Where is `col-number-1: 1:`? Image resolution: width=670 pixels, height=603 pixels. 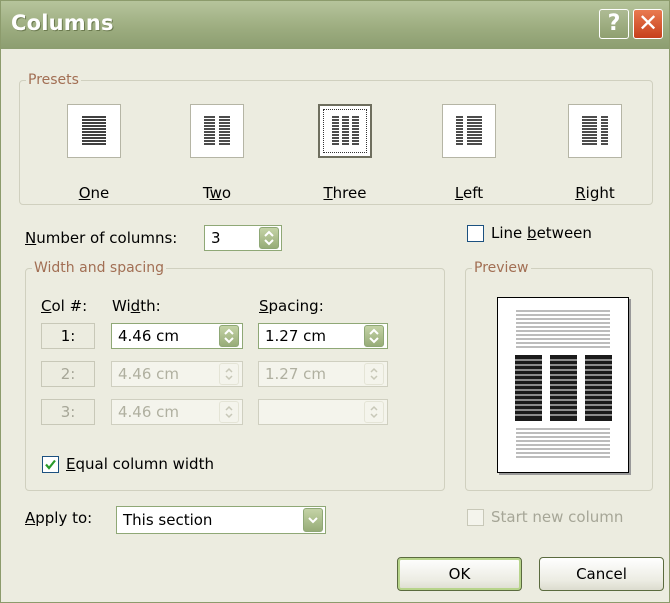 col-number-1: 1: is located at coordinates (68, 336).